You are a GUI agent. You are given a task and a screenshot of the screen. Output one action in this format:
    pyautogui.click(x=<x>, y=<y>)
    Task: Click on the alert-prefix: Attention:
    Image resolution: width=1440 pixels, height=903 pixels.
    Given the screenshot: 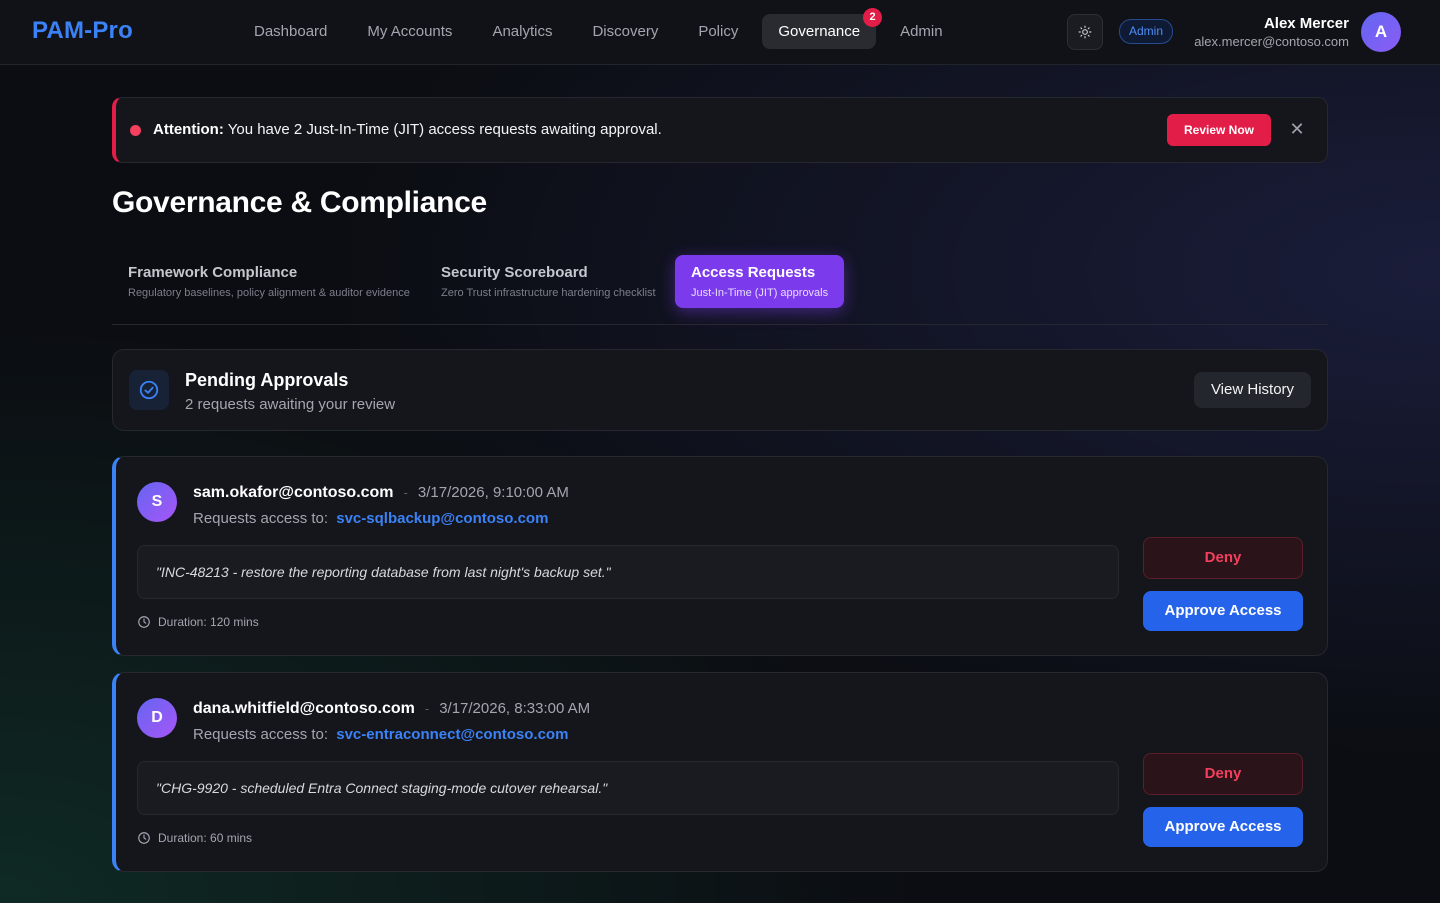 What is the action you would take?
    pyautogui.click(x=188, y=129)
    